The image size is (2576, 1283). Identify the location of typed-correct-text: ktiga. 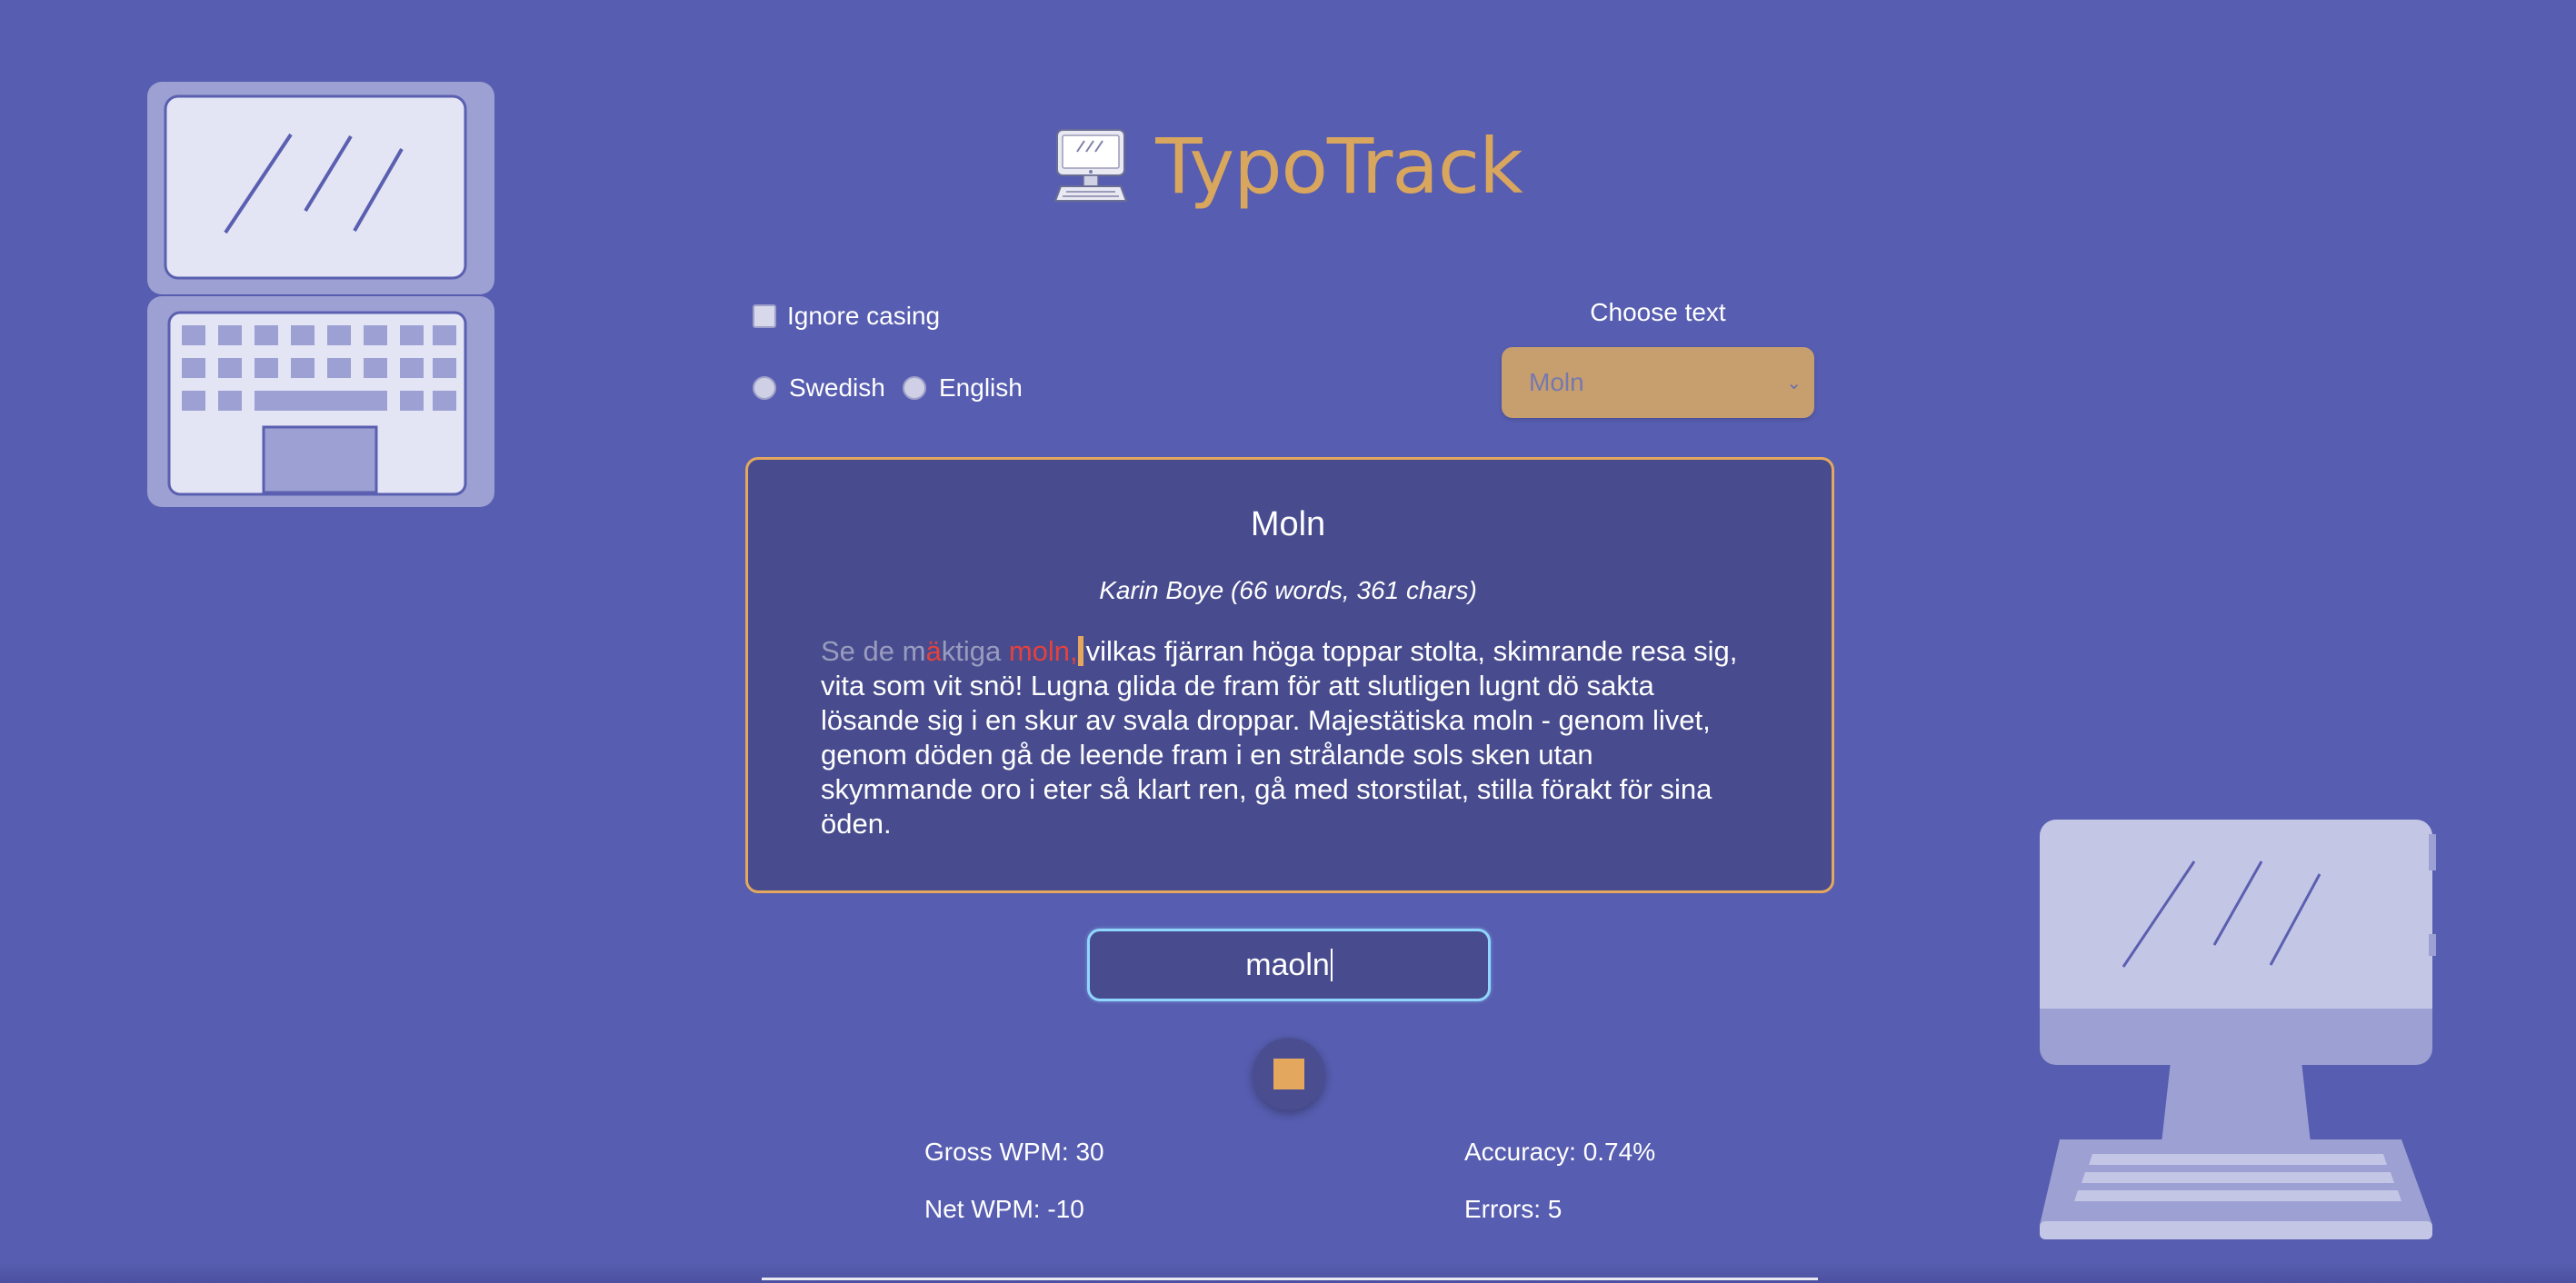
(975, 651).